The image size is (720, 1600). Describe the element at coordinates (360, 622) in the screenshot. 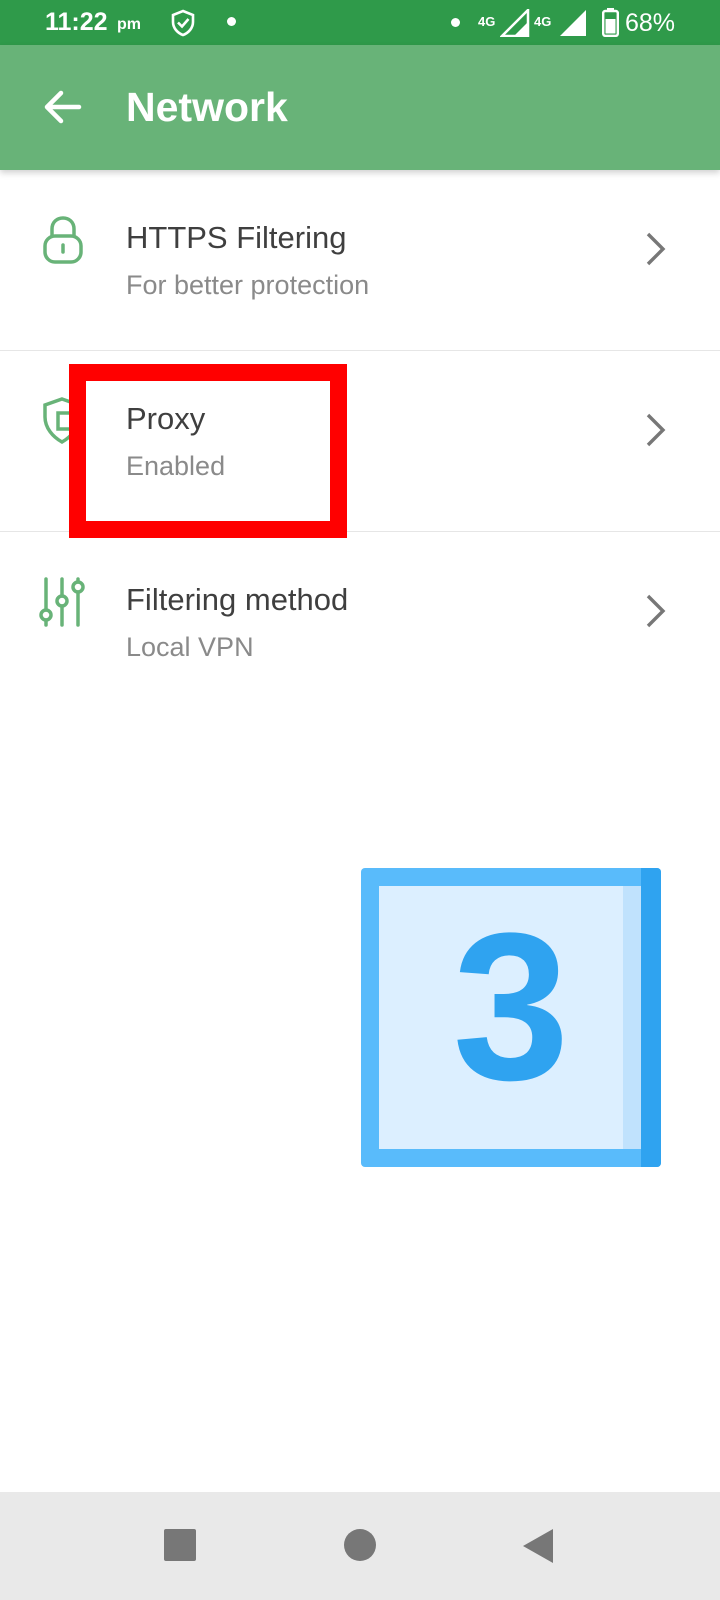

I see `list-item-filtering-method: Filtering method Local VPN` at that location.